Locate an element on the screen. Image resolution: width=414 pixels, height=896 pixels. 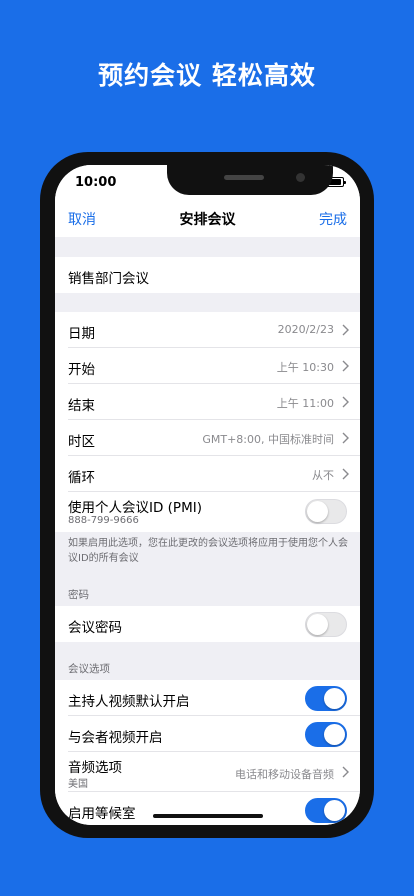
row-waiting-room-label: 启用等候室 is located at coordinates (102, 814).